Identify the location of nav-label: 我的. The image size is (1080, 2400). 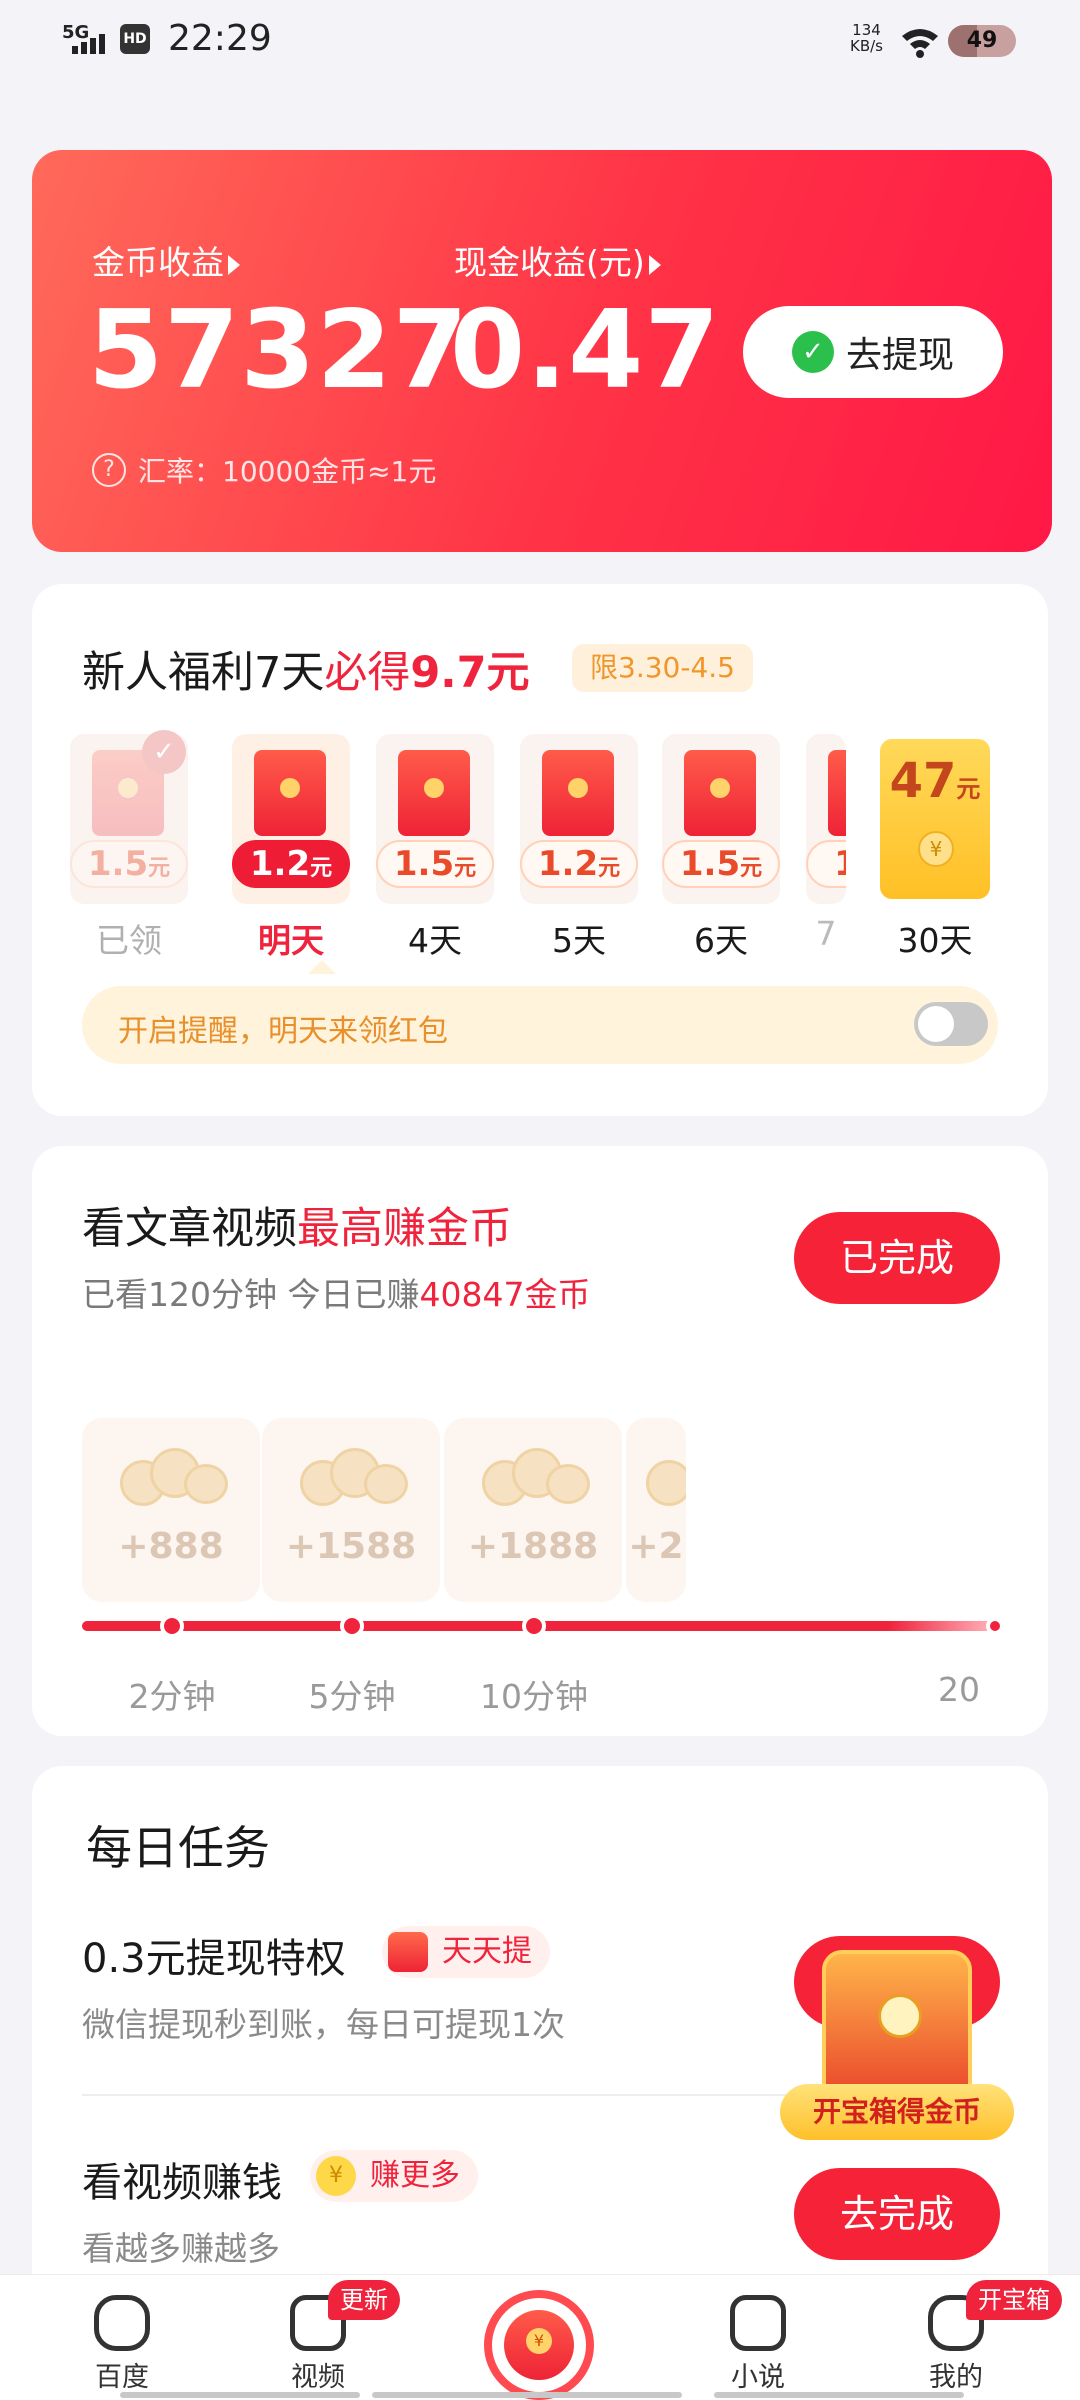
(956, 2377).